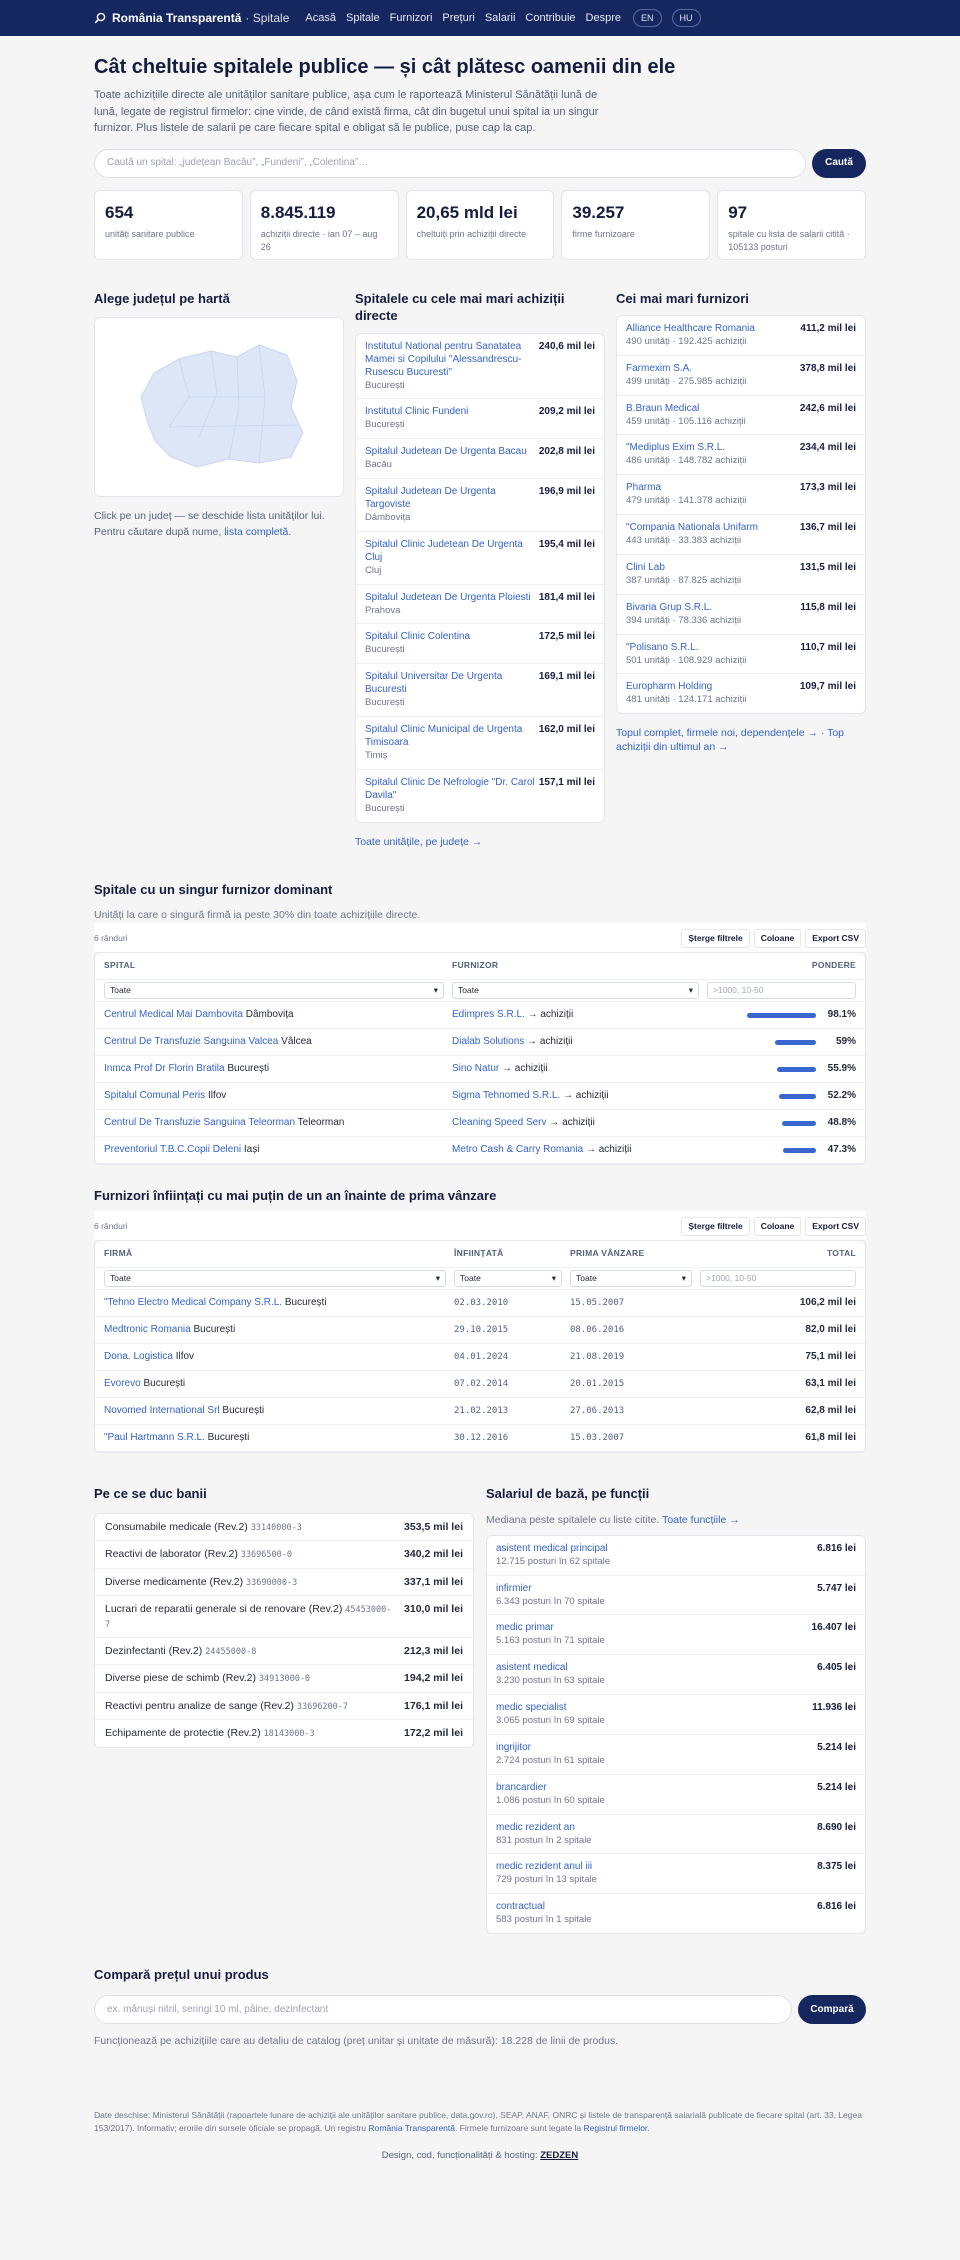 The image size is (960, 2260). I want to click on supplier-name-link: B.Braun Medical, so click(686, 408).